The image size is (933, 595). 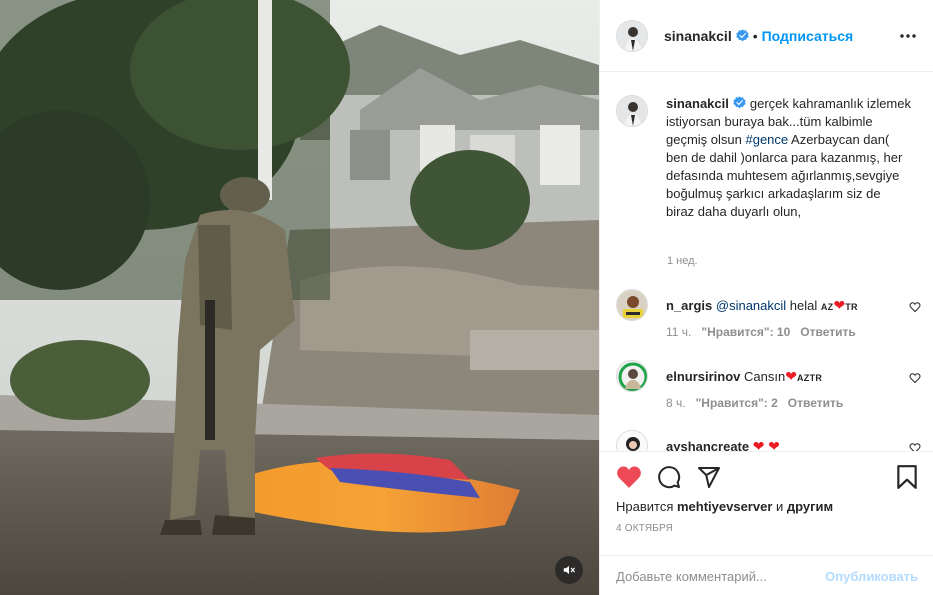 I want to click on comment-time: 8 ч., so click(x=676, y=403).